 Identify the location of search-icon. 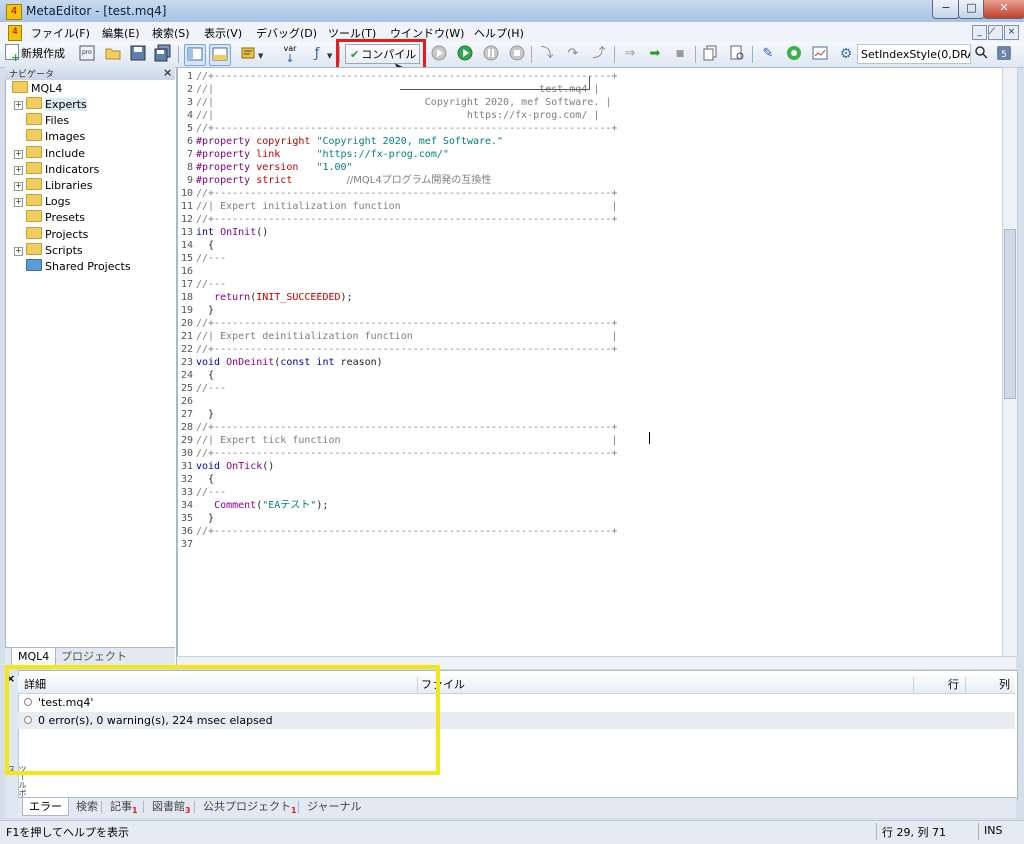
(981, 54).